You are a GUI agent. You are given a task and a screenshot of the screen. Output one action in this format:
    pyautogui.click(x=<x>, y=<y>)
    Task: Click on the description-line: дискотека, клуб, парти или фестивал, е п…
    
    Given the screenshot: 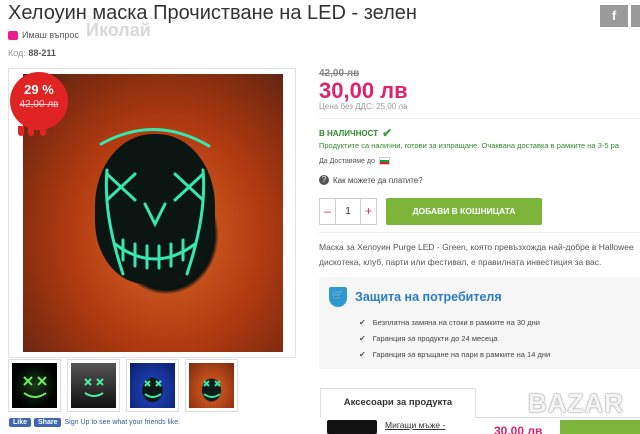 What is the action you would take?
    pyautogui.click(x=460, y=262)
    